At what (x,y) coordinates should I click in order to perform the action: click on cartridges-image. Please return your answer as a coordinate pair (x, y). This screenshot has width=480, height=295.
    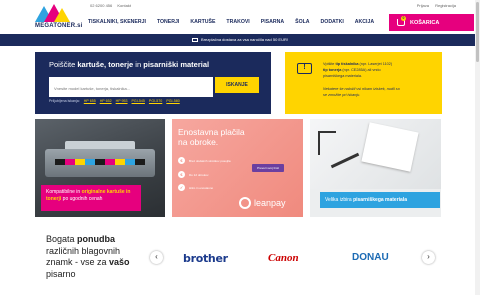
    Looking at the image, I should click on (100, 162).